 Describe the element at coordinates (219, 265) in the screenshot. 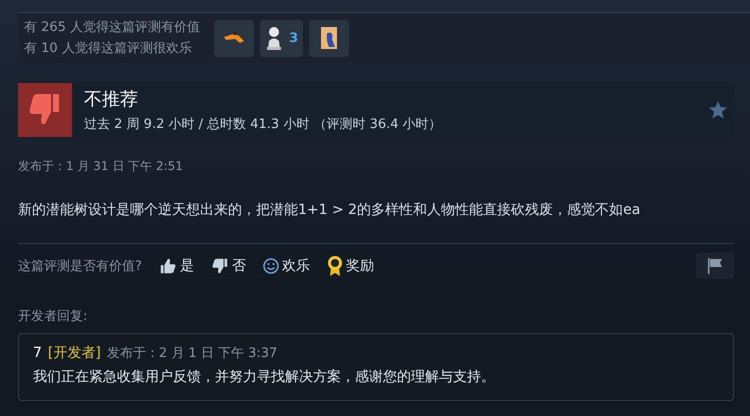

I see `thumbs-down-icon` at that location.